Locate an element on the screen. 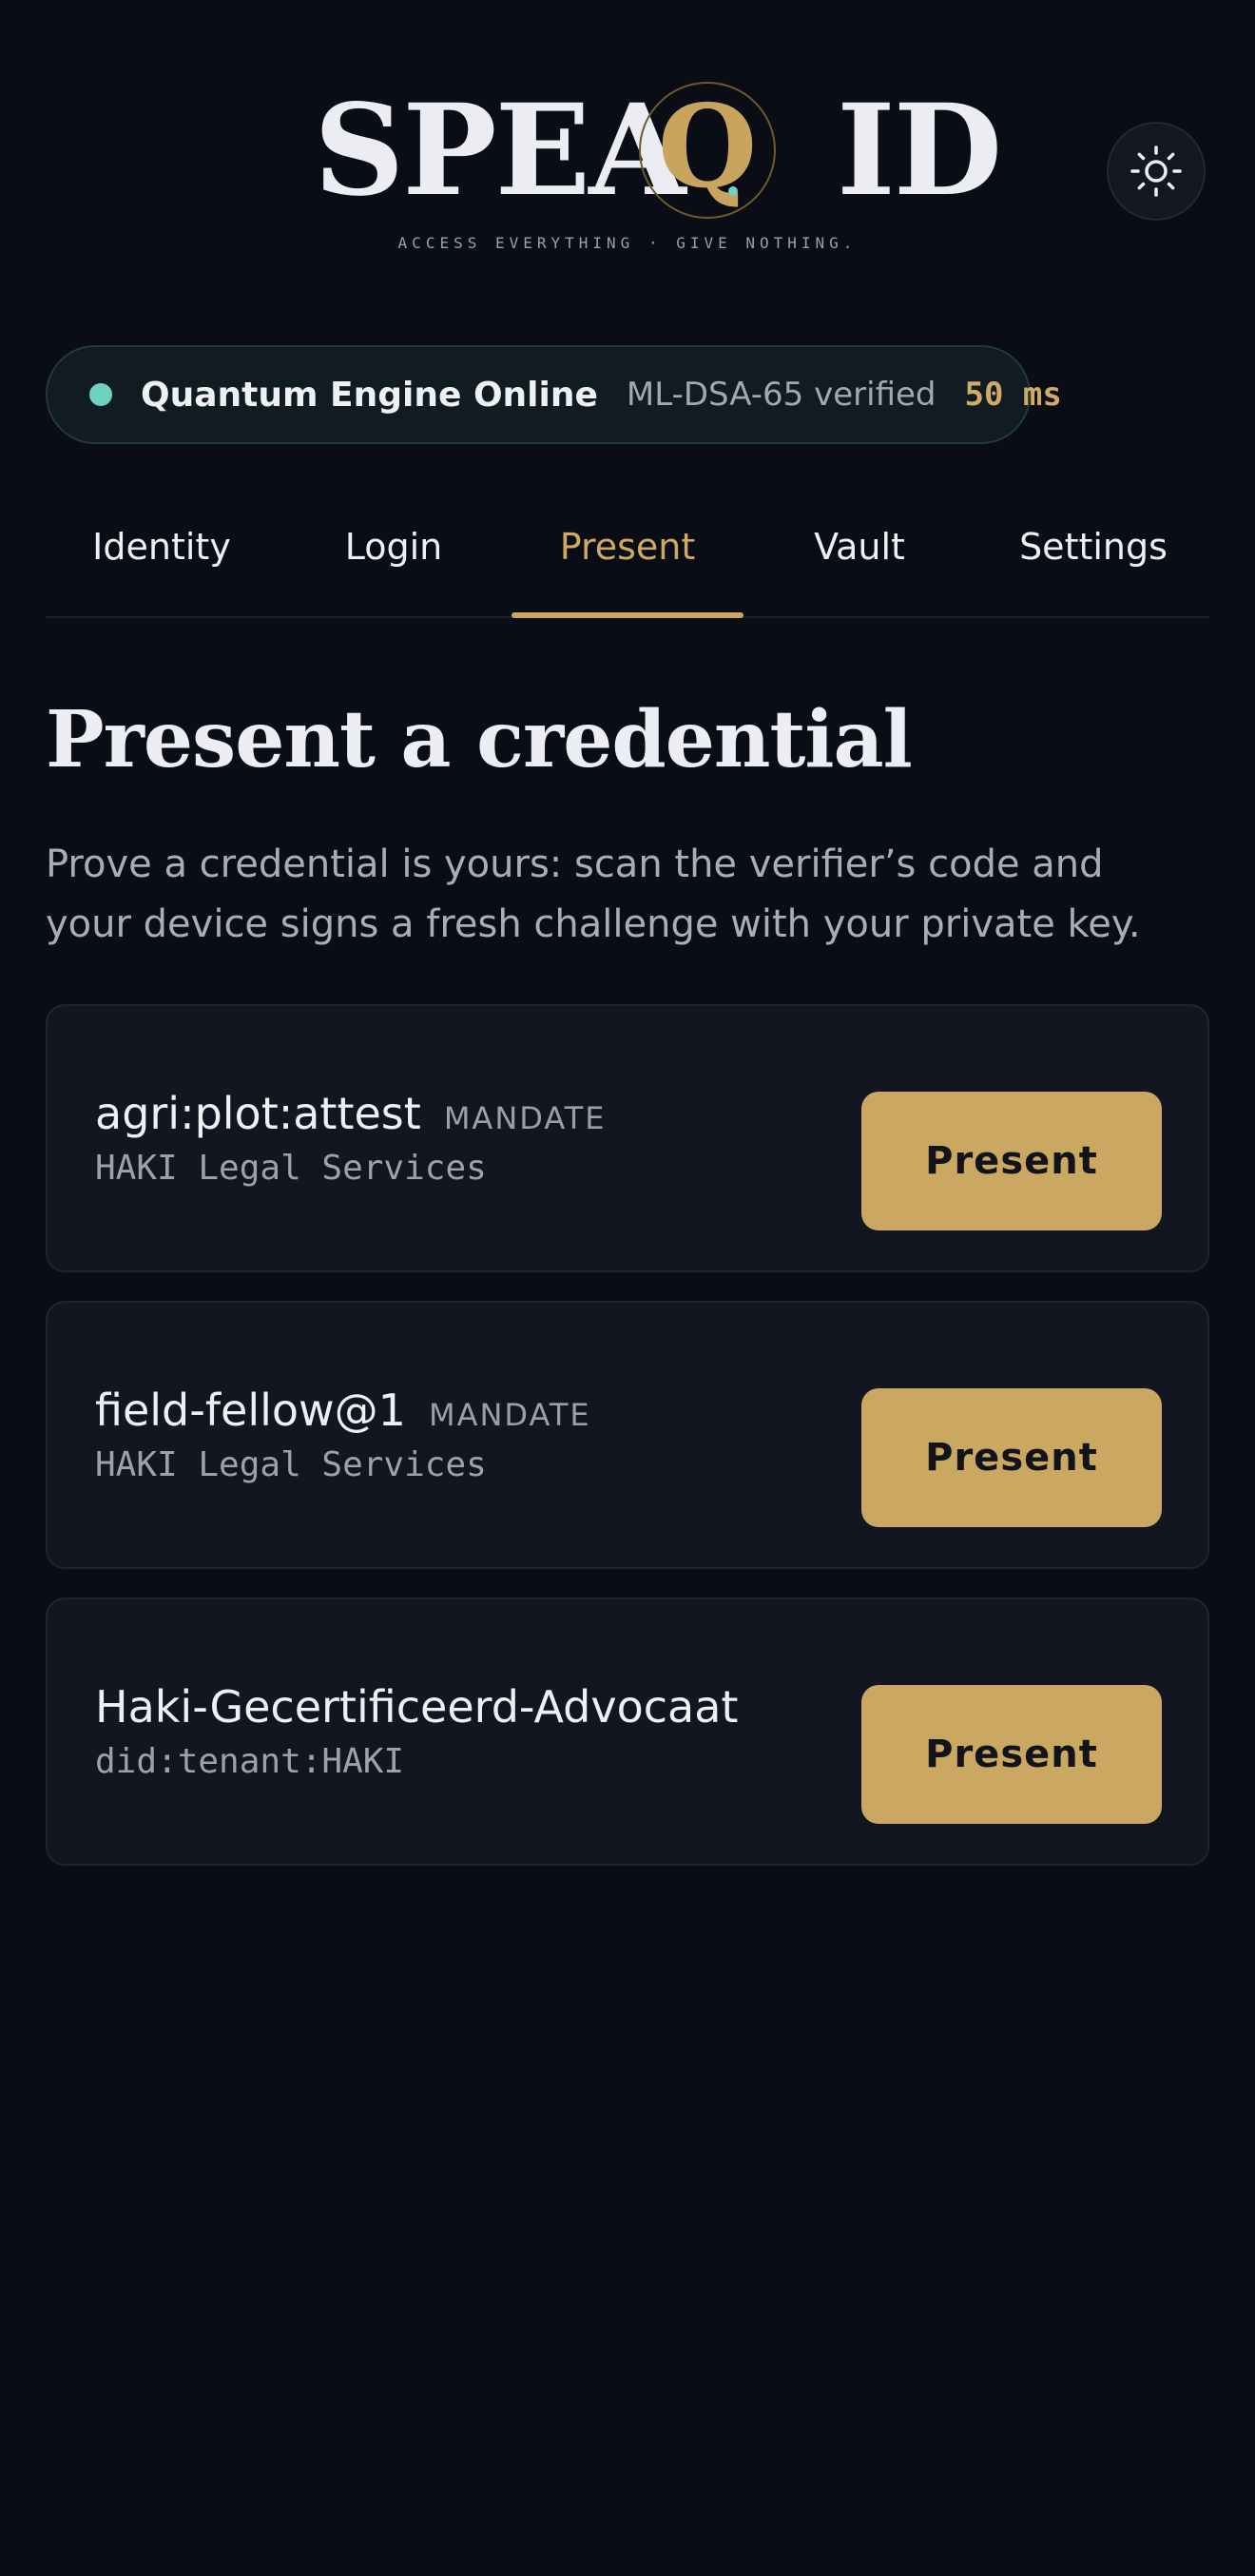  theme-toggle-button is located at coordinates (1156, 171).